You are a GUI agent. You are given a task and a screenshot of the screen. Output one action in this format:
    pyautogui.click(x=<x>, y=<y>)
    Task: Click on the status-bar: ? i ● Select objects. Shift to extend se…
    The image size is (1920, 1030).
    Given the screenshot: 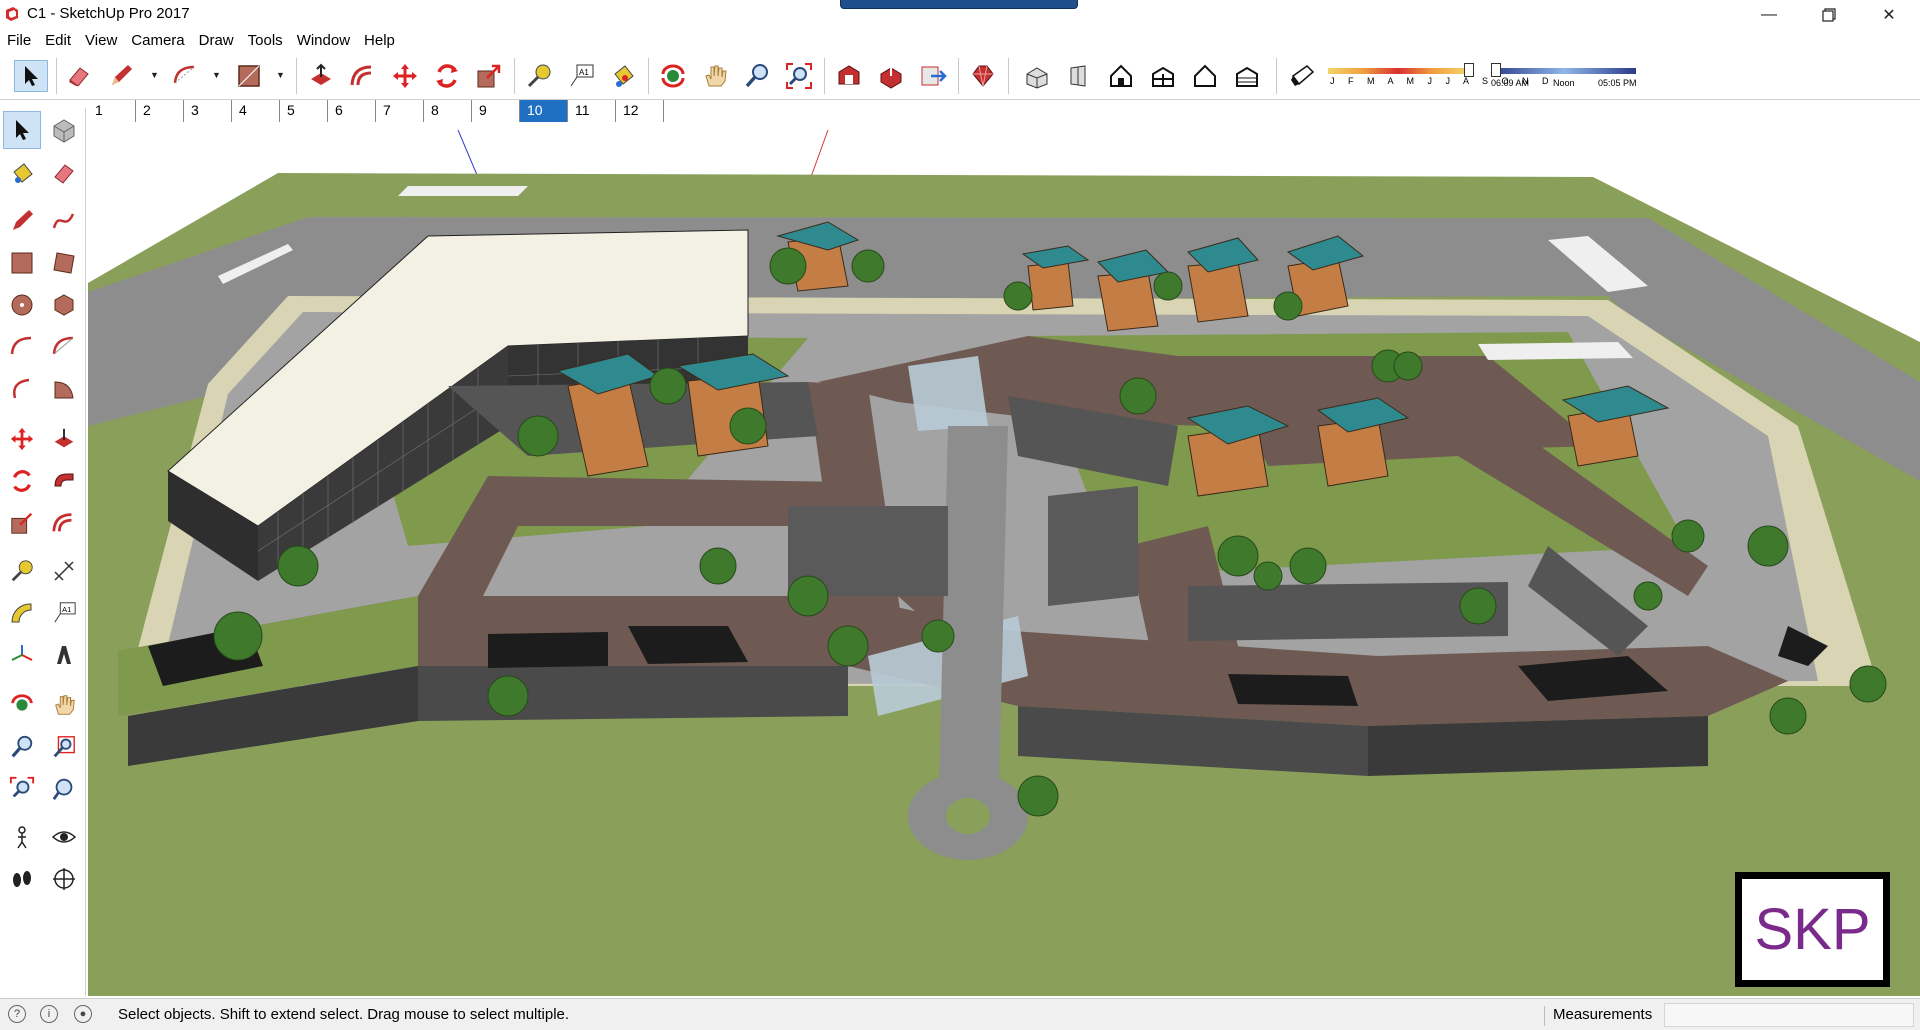 What is the action you would take?
    pyautogui.click(x=960, y=1014)
    